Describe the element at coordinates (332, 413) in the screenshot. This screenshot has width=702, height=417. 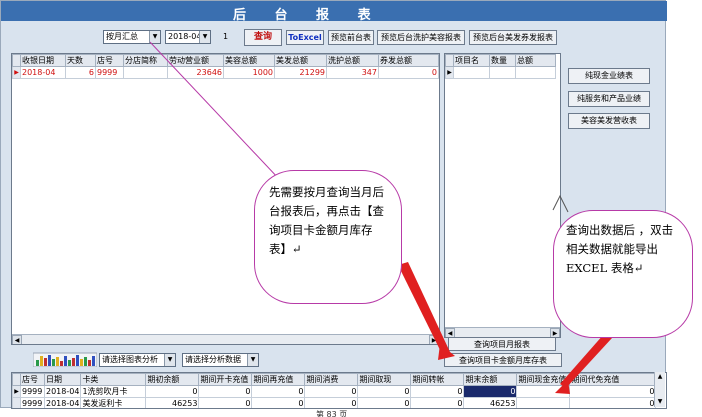
I see `page-footer: 第 83 页` at that location.